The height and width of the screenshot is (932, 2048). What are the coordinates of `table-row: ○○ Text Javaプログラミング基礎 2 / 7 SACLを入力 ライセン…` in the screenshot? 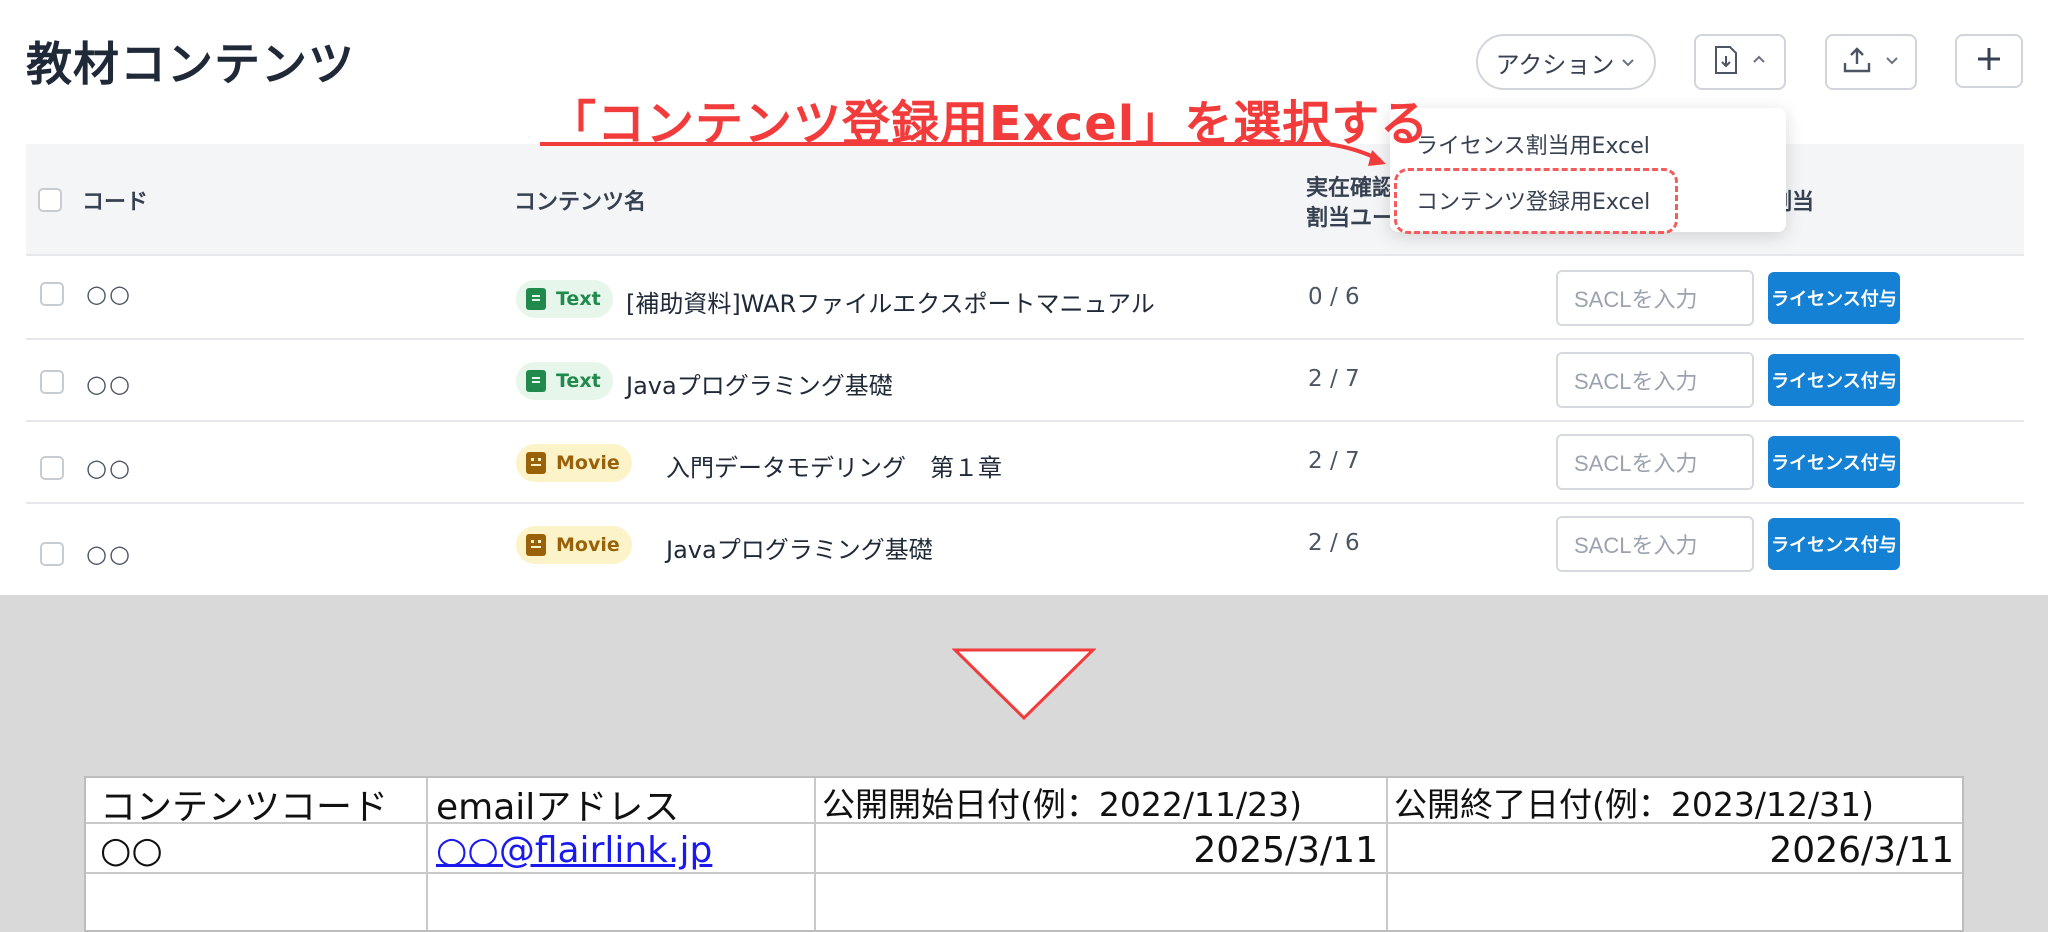 It's located at (1025, 381).